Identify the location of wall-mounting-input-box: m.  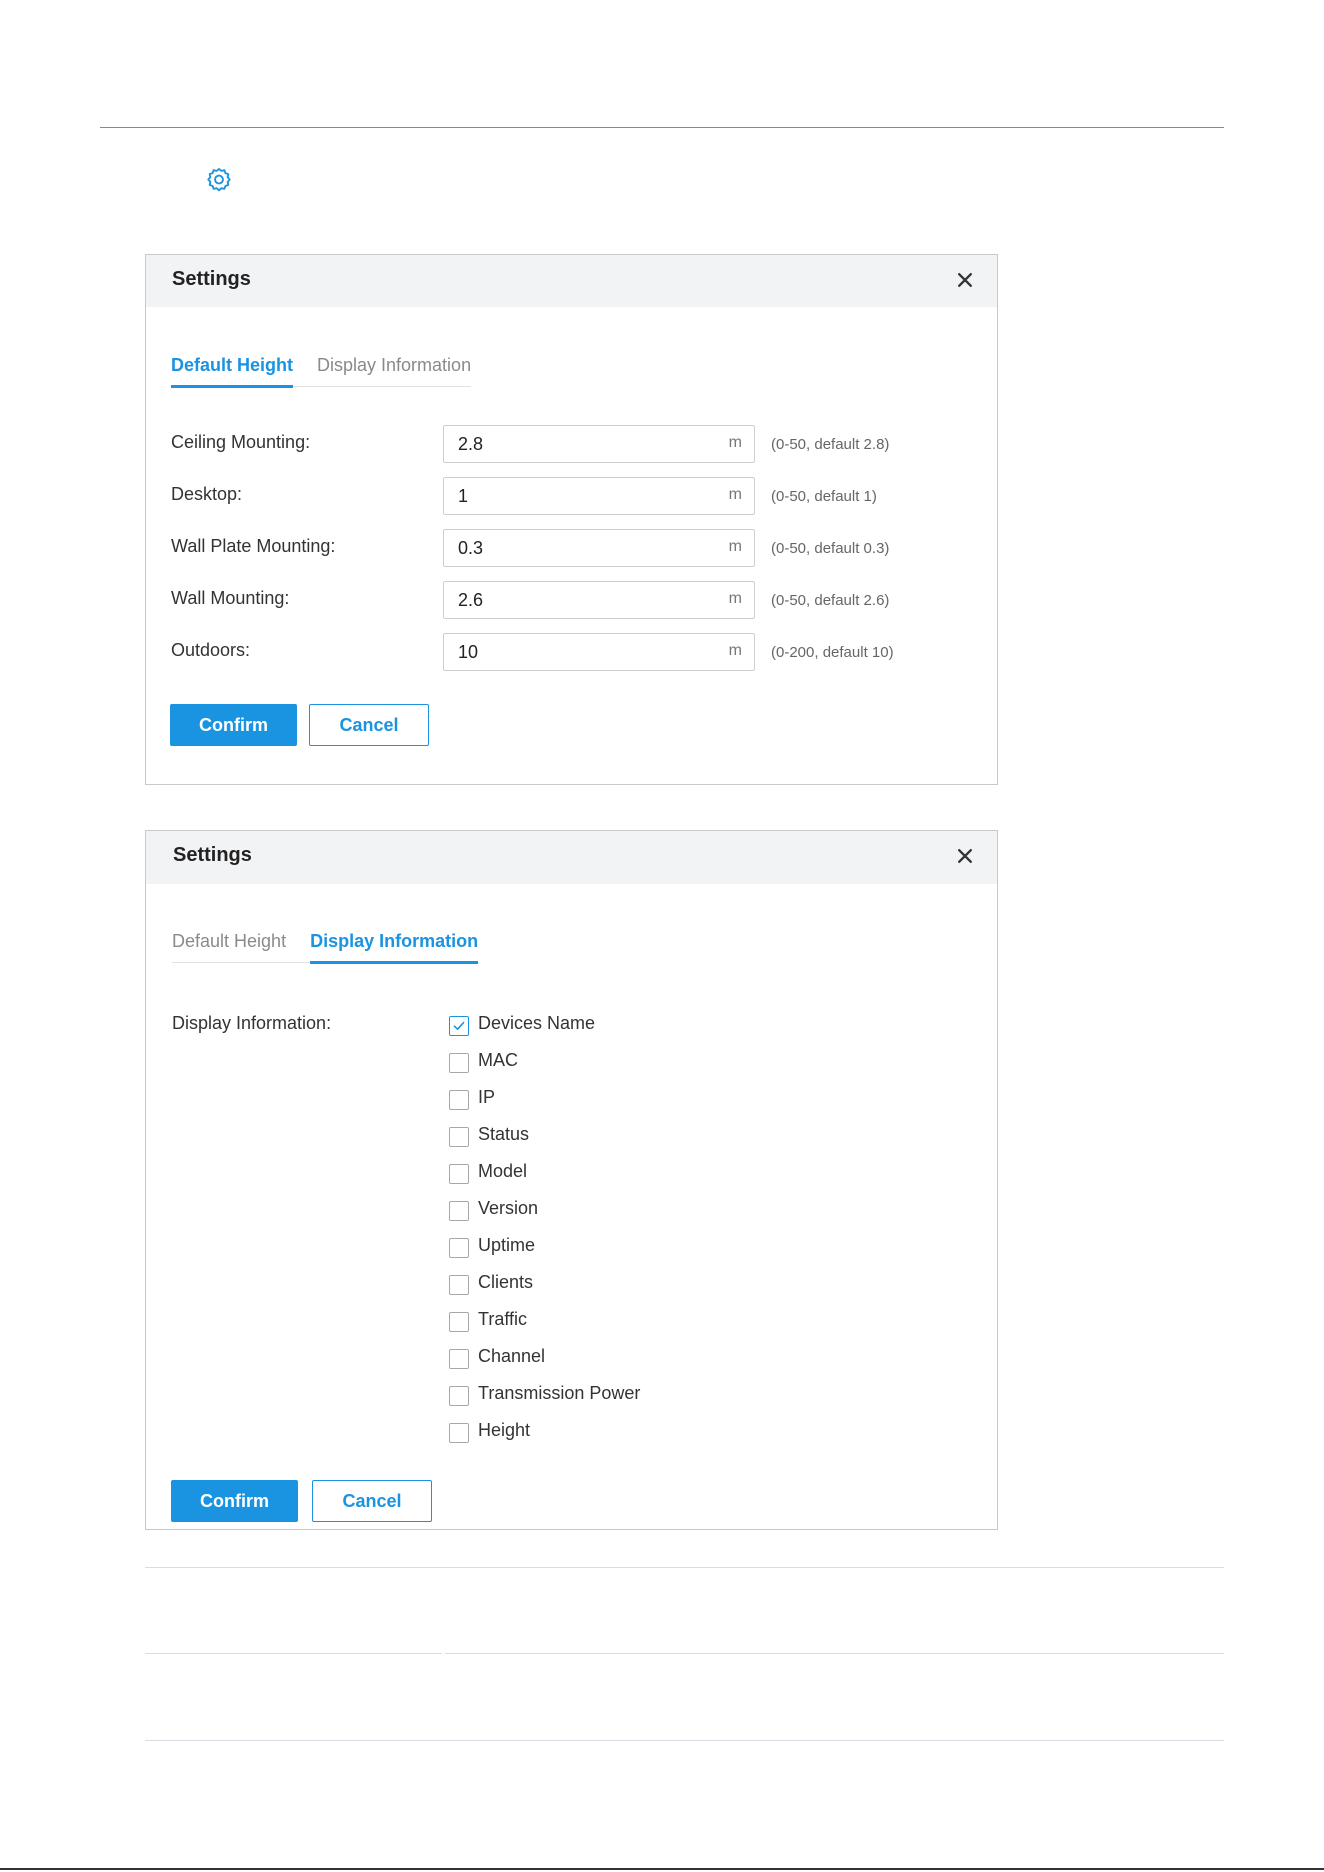
(599, 600).